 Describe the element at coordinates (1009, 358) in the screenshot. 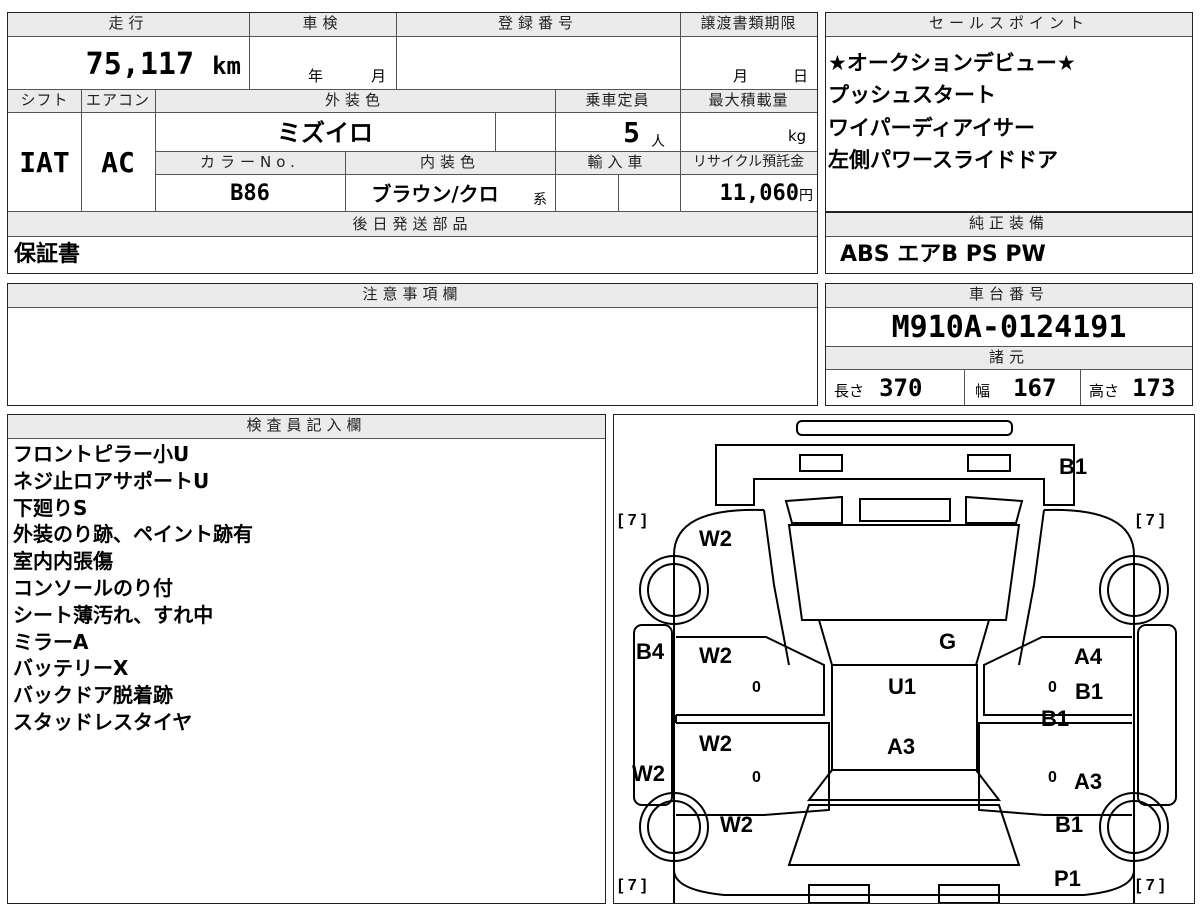

I see `spec-label: 諸元` at that location.